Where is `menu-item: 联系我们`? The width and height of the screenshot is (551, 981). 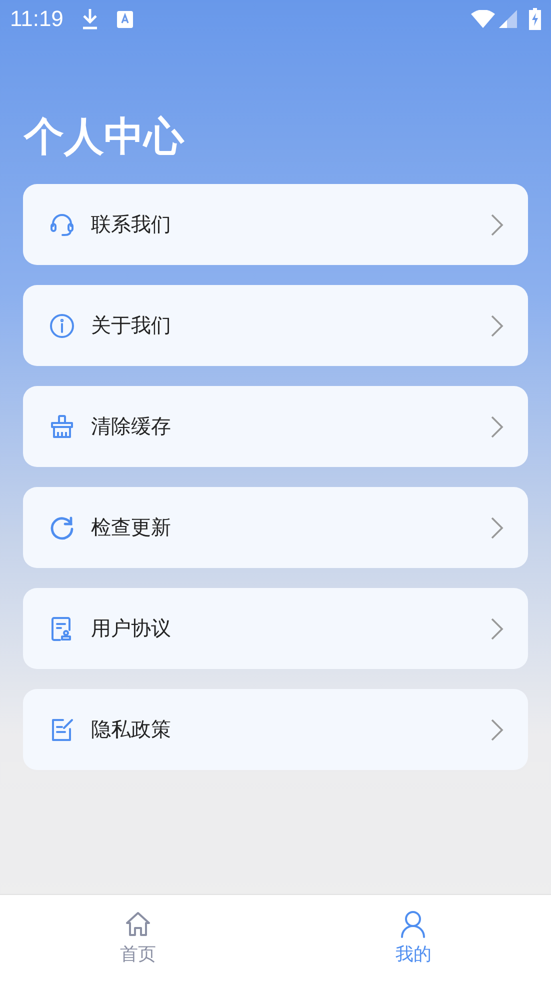 menu-item: 联系我们 is located at coordinates (275, 224).